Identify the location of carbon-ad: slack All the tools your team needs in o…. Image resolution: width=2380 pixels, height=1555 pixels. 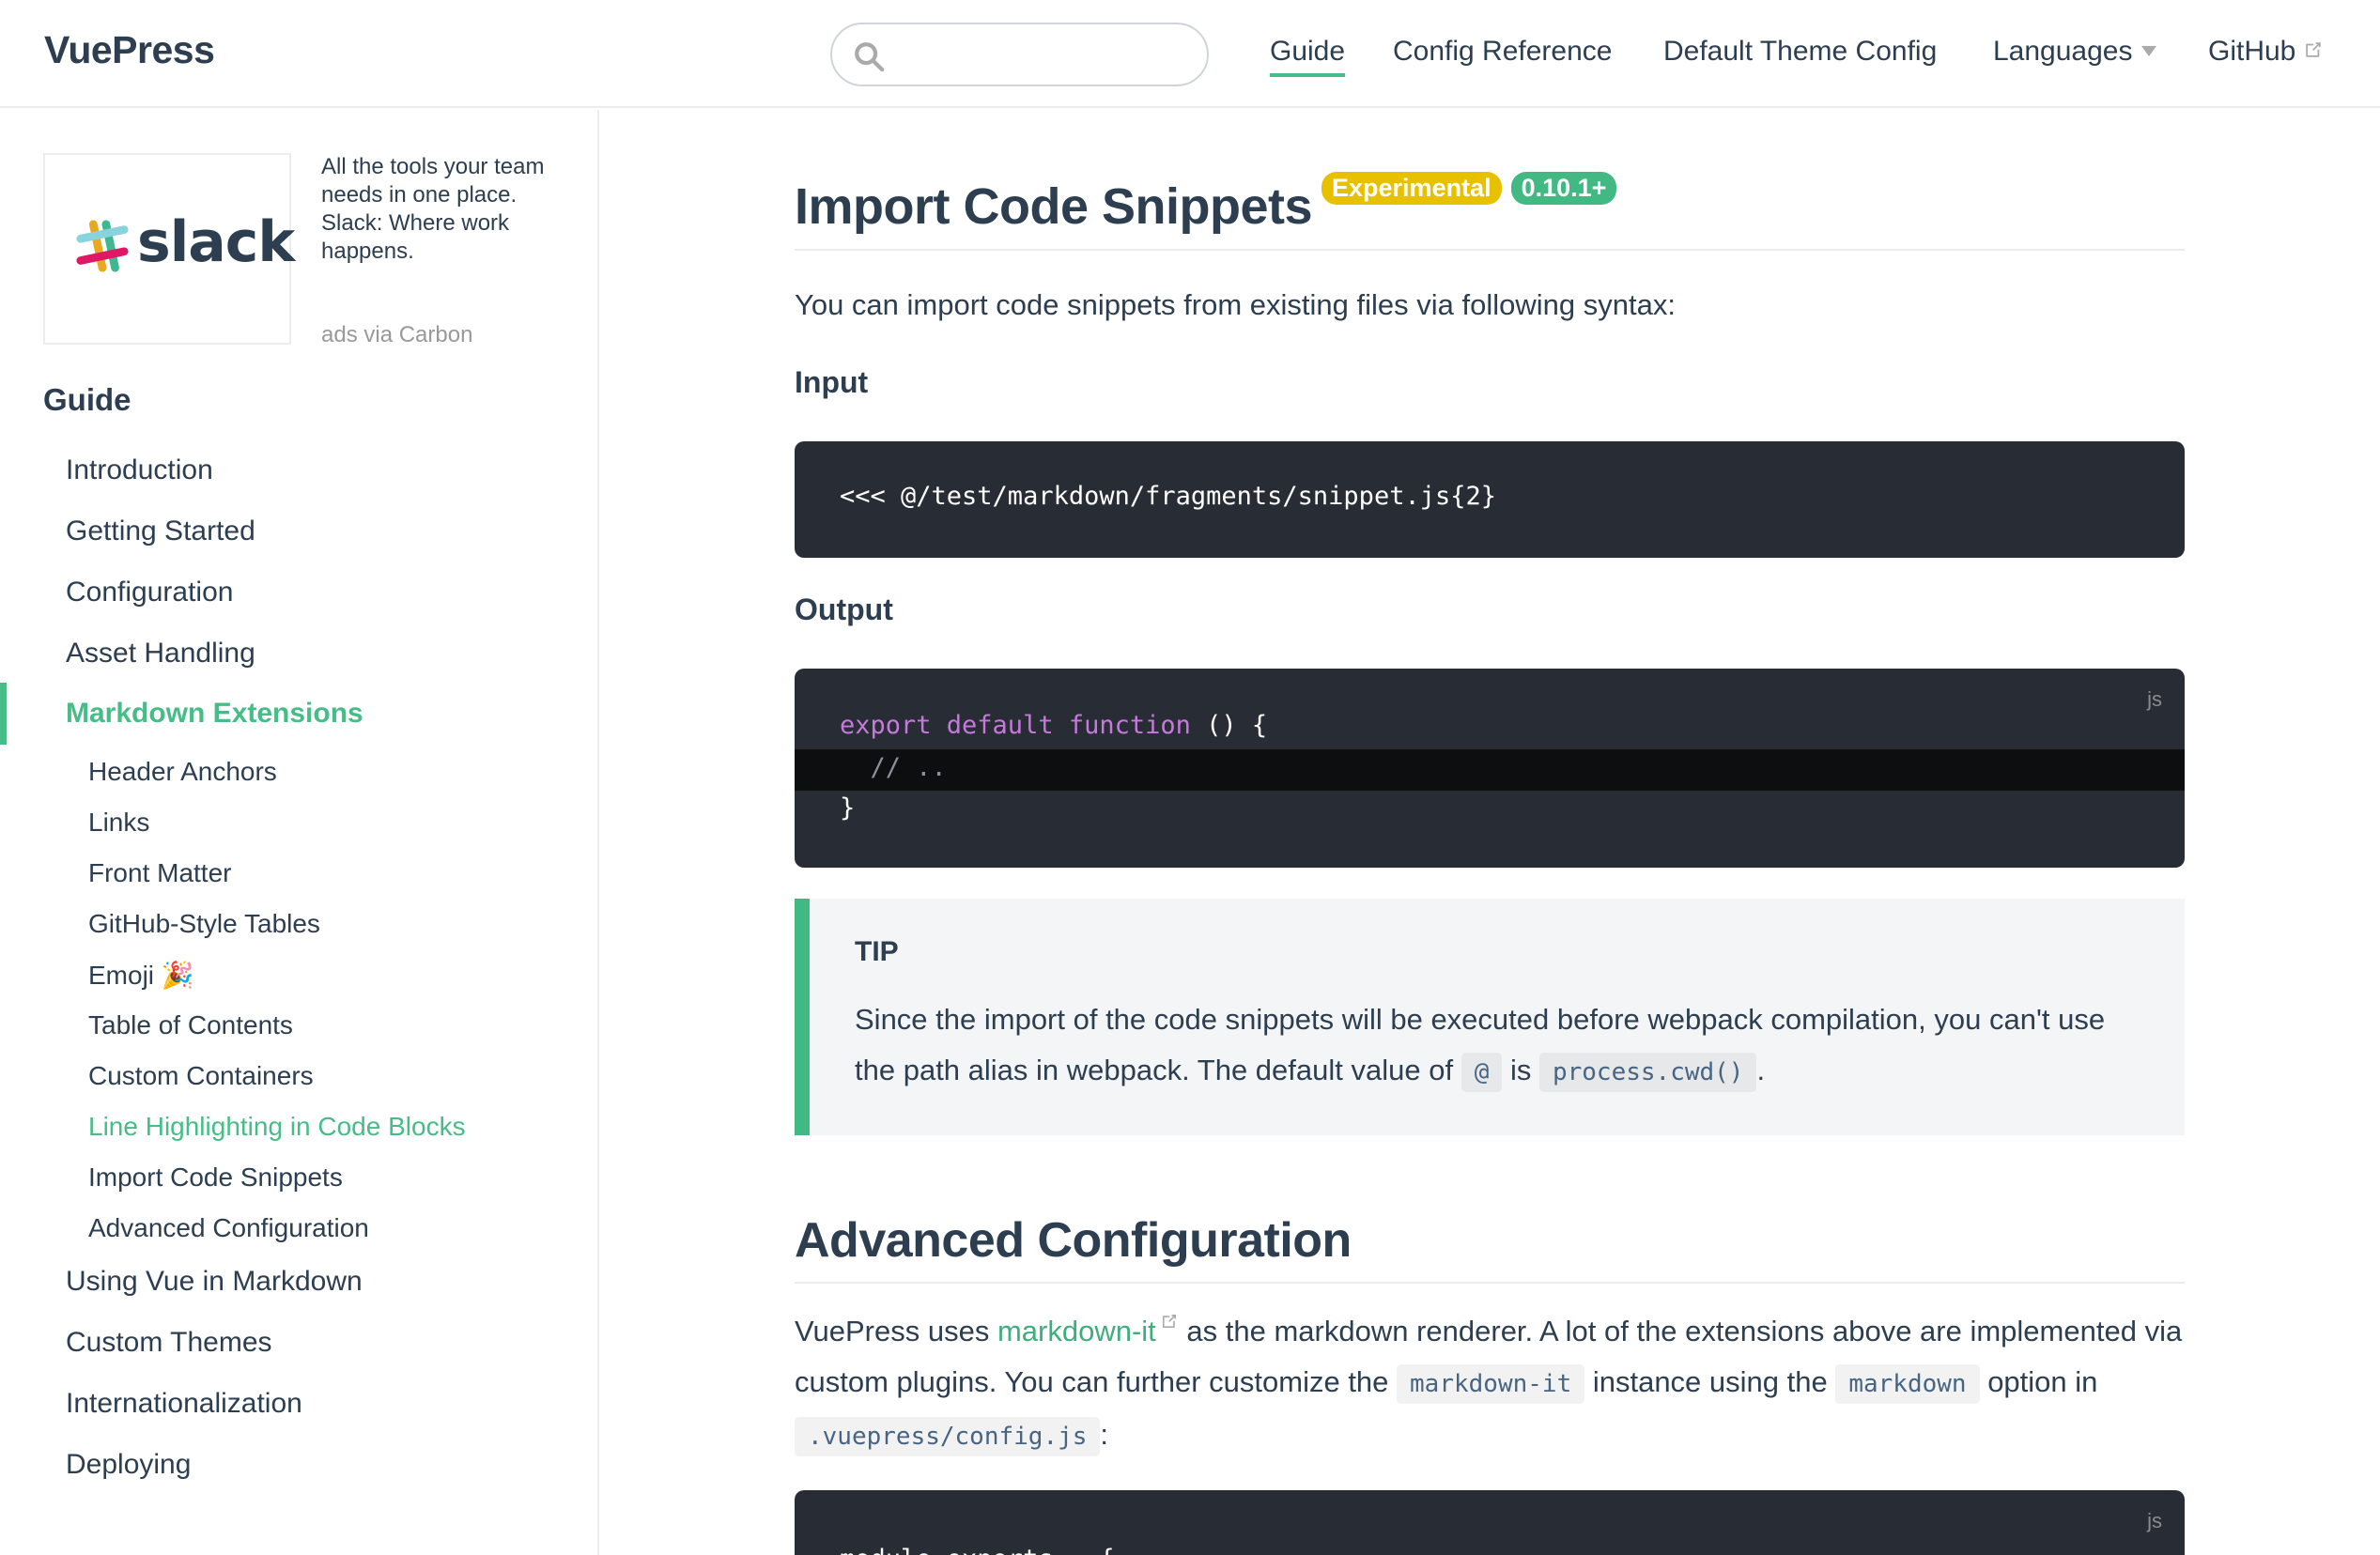
(301, 251).